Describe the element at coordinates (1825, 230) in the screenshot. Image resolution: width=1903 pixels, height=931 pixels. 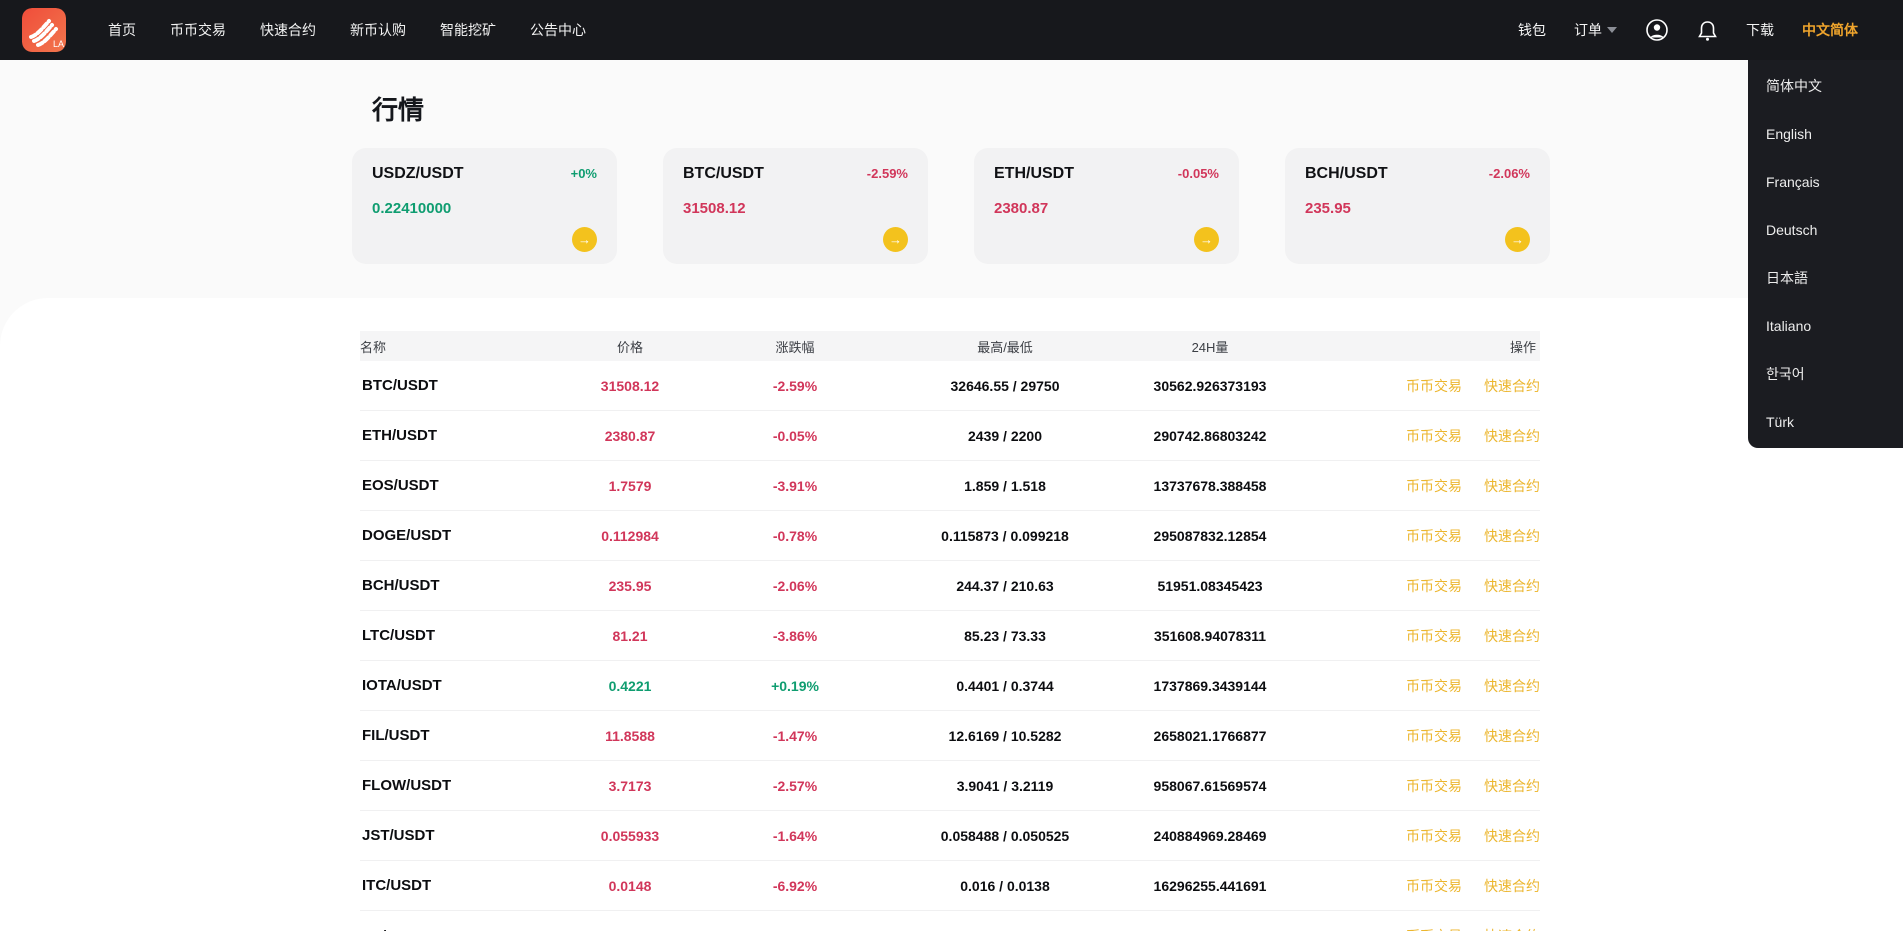
I see `language-option: Deutsch` at that location.